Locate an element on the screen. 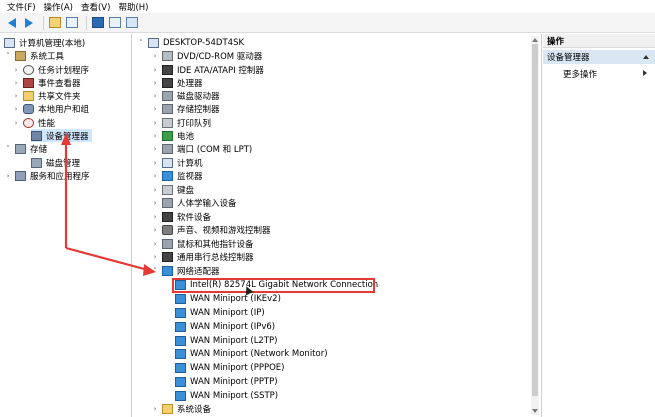 The image size is (655, 417). vertical-scrollbar is located at coordinates (535, 225).